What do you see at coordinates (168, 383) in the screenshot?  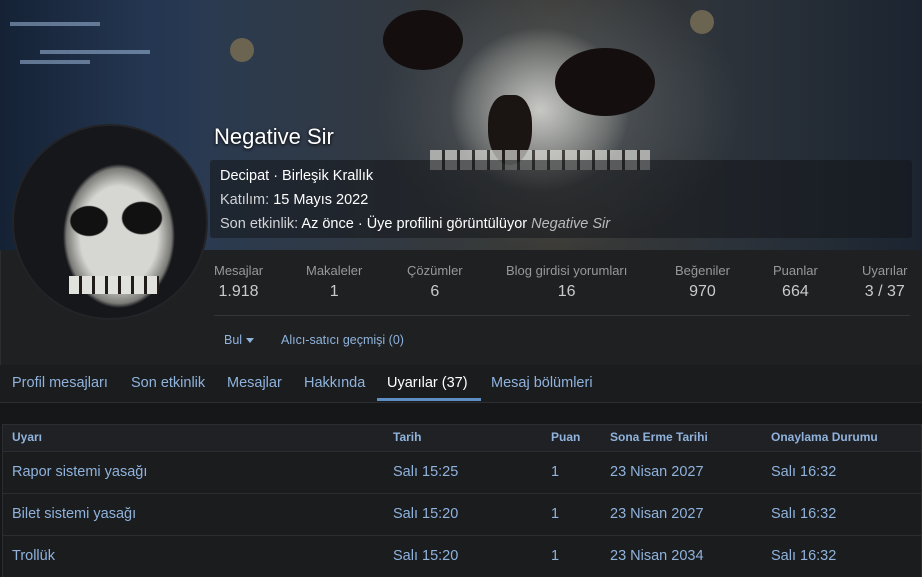 I see `tab-latest-activity: Son etkinlik` at bounding box center [168, 383].